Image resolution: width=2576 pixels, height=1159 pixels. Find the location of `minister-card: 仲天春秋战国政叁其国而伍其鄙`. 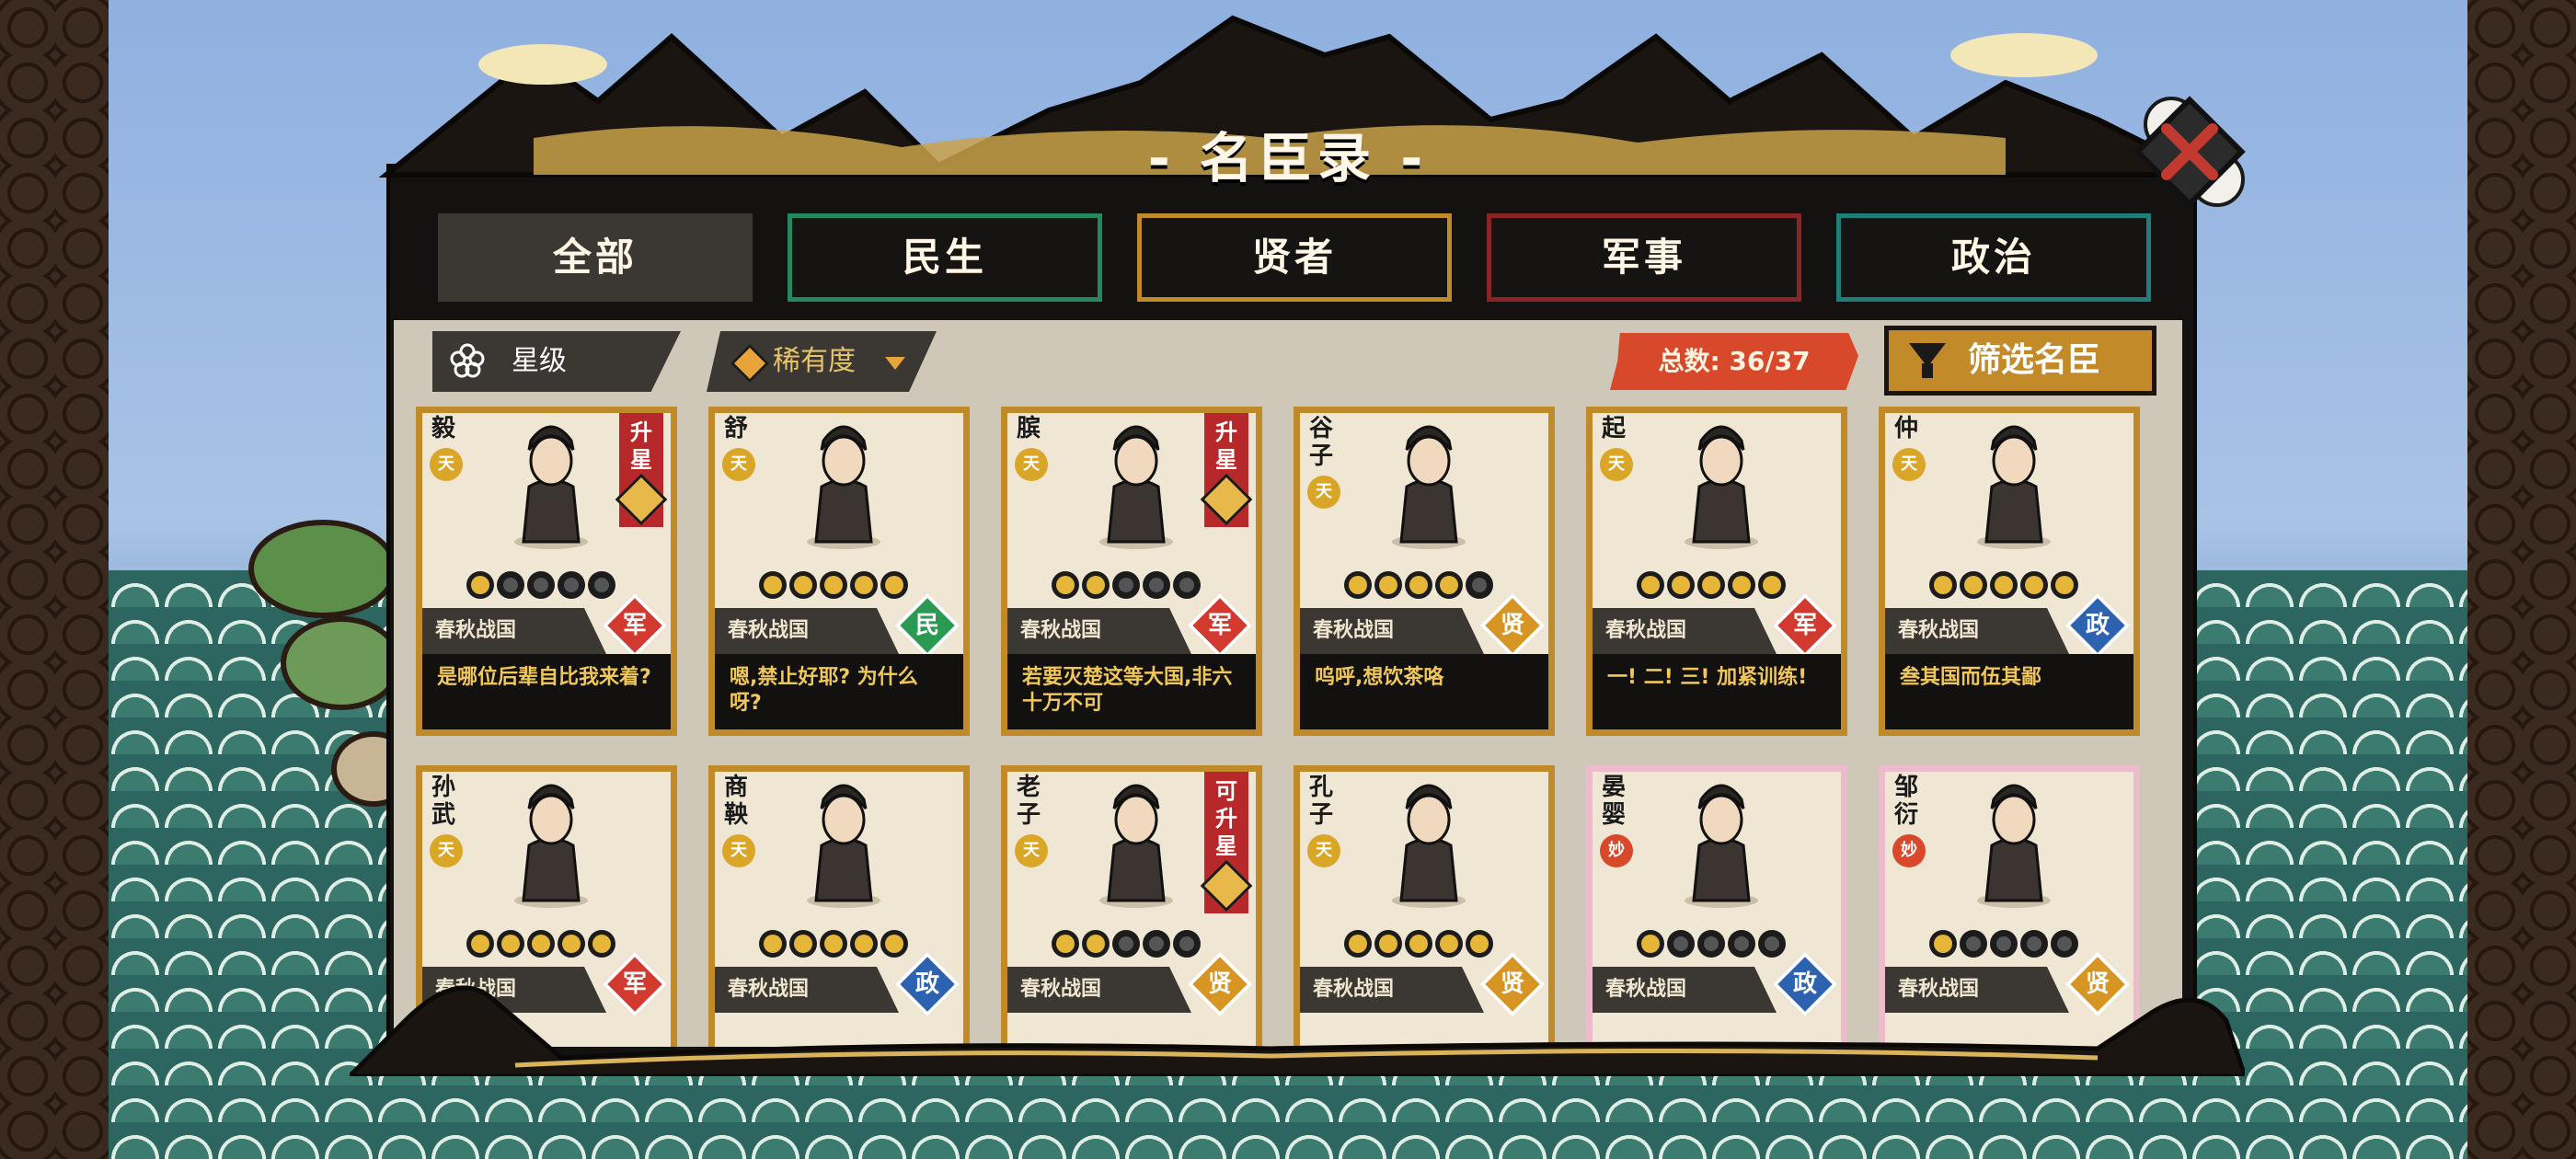

minister-card: 仲天春秋战国政叁其国而伍其鄙 is located at coordinates (2009, 571).